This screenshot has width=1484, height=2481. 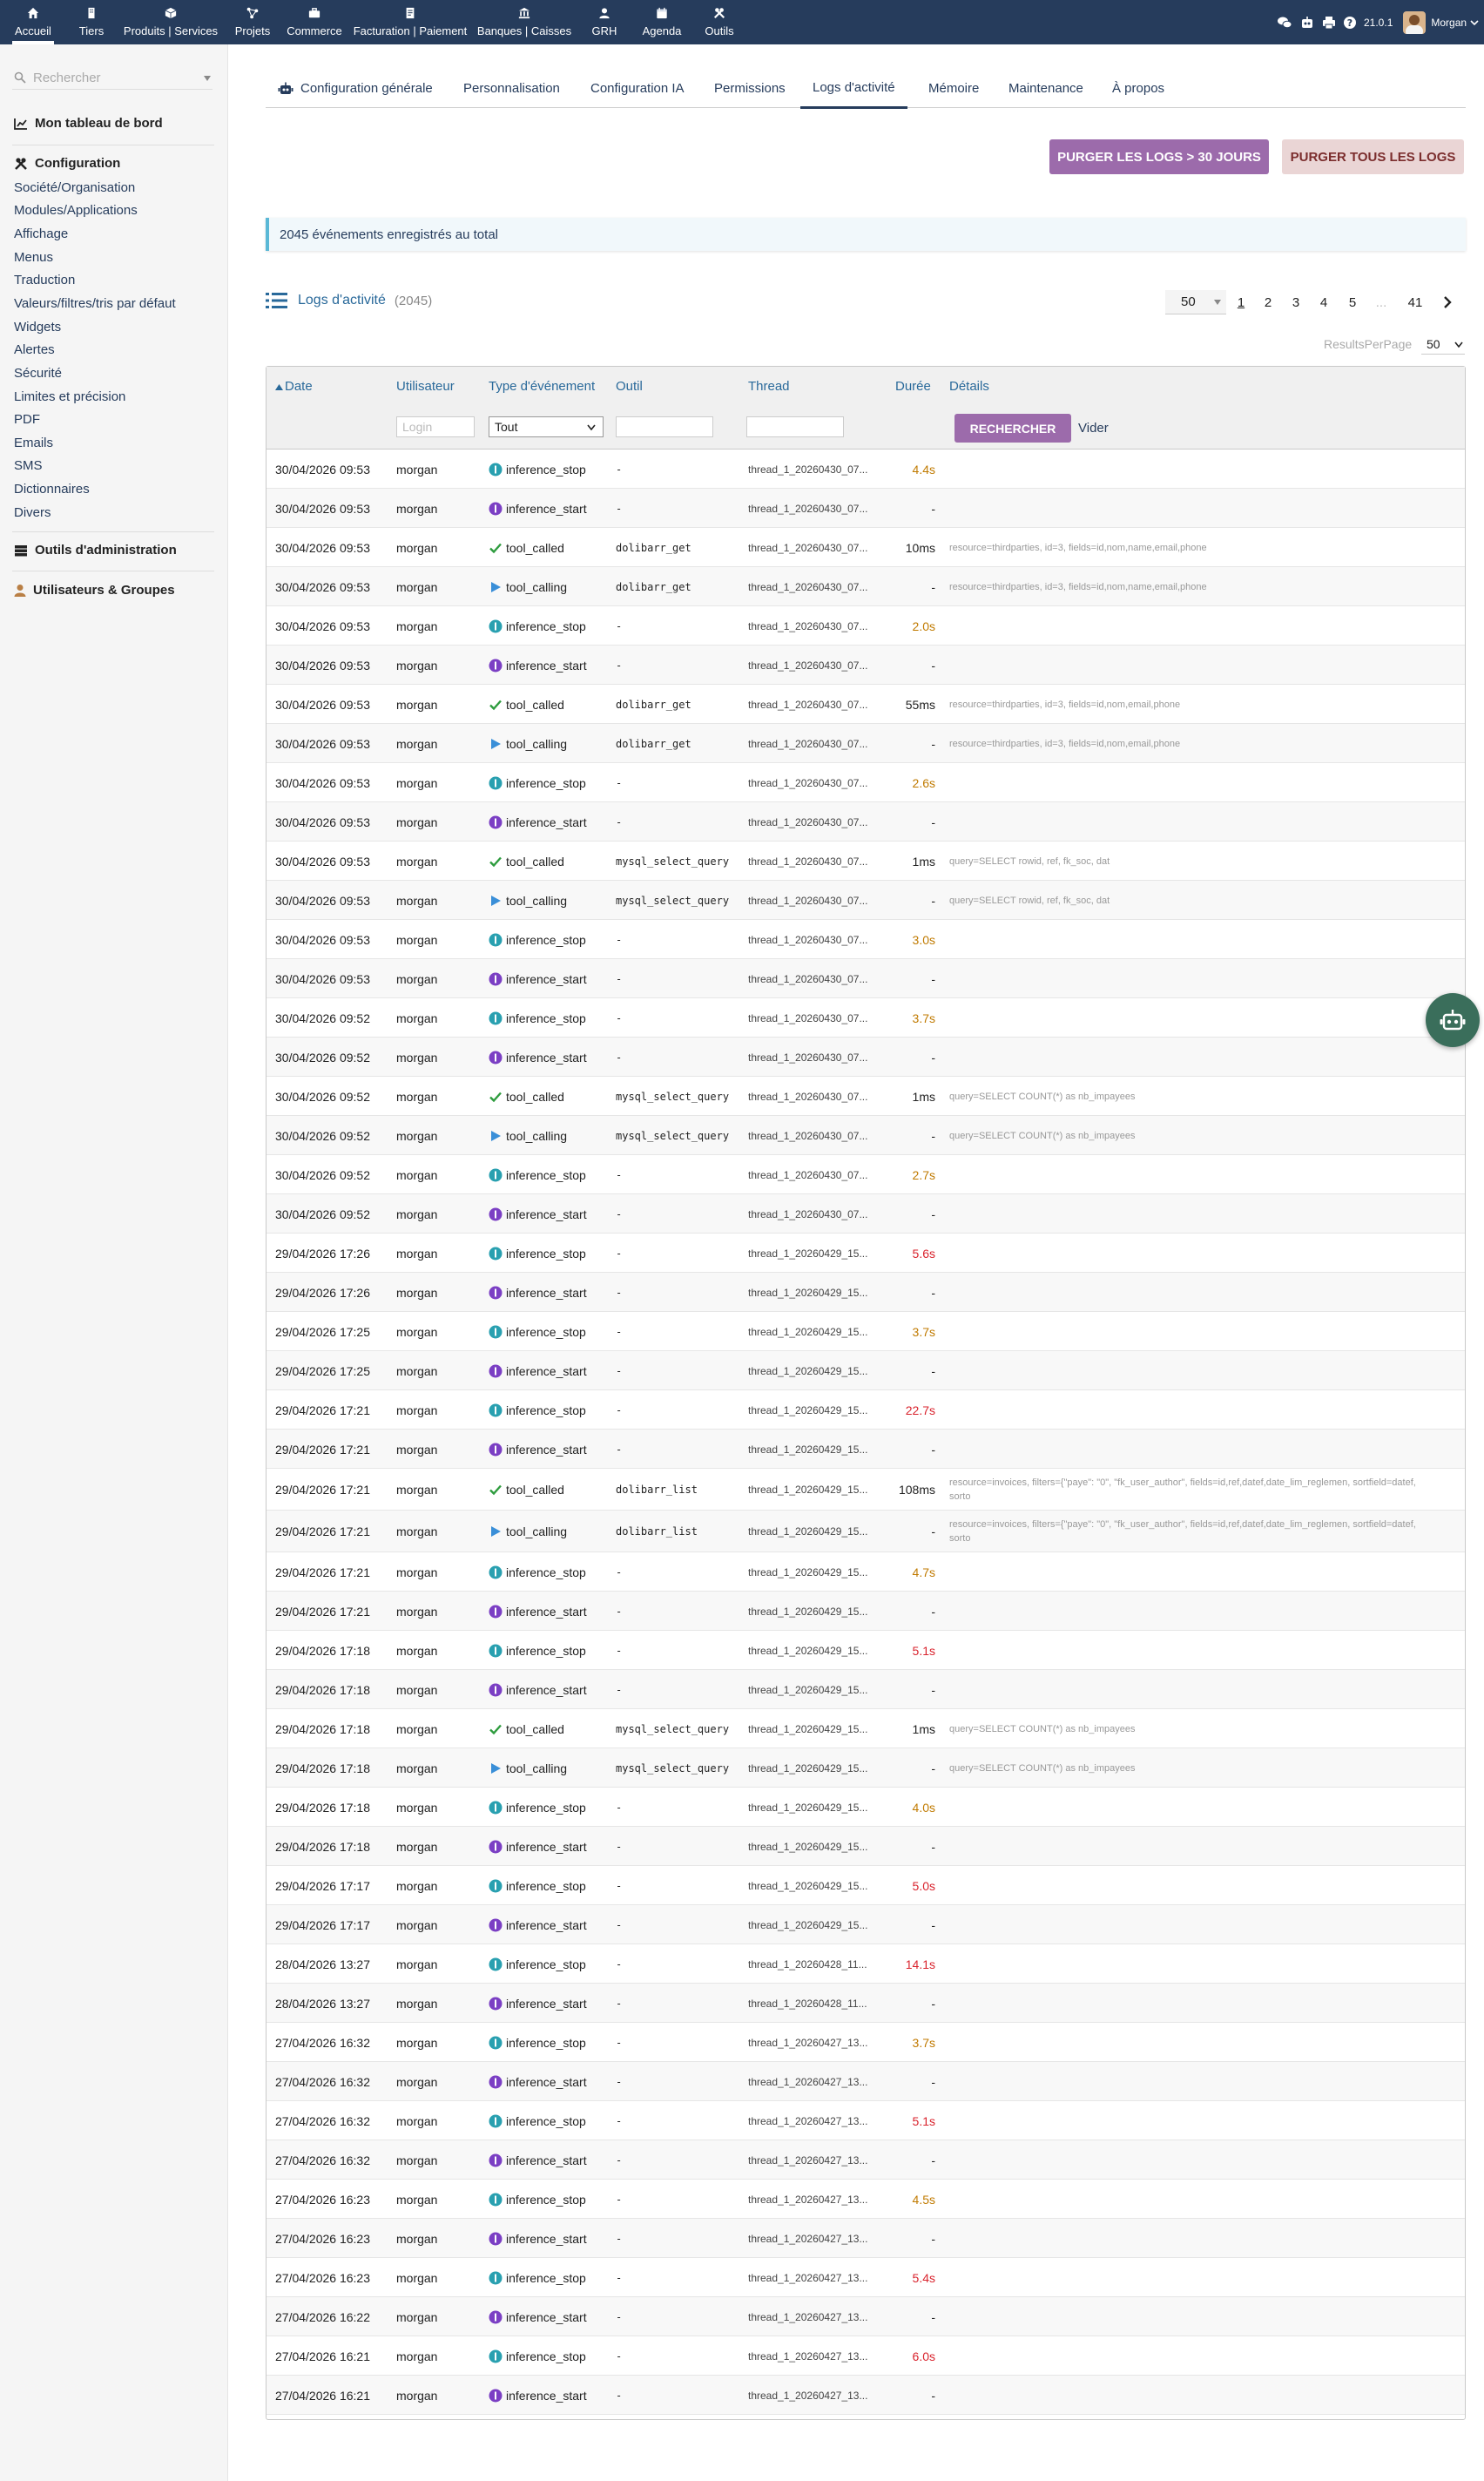 I want to click on tool-cell: dolibarr_list, so click(x=657, y=1531).